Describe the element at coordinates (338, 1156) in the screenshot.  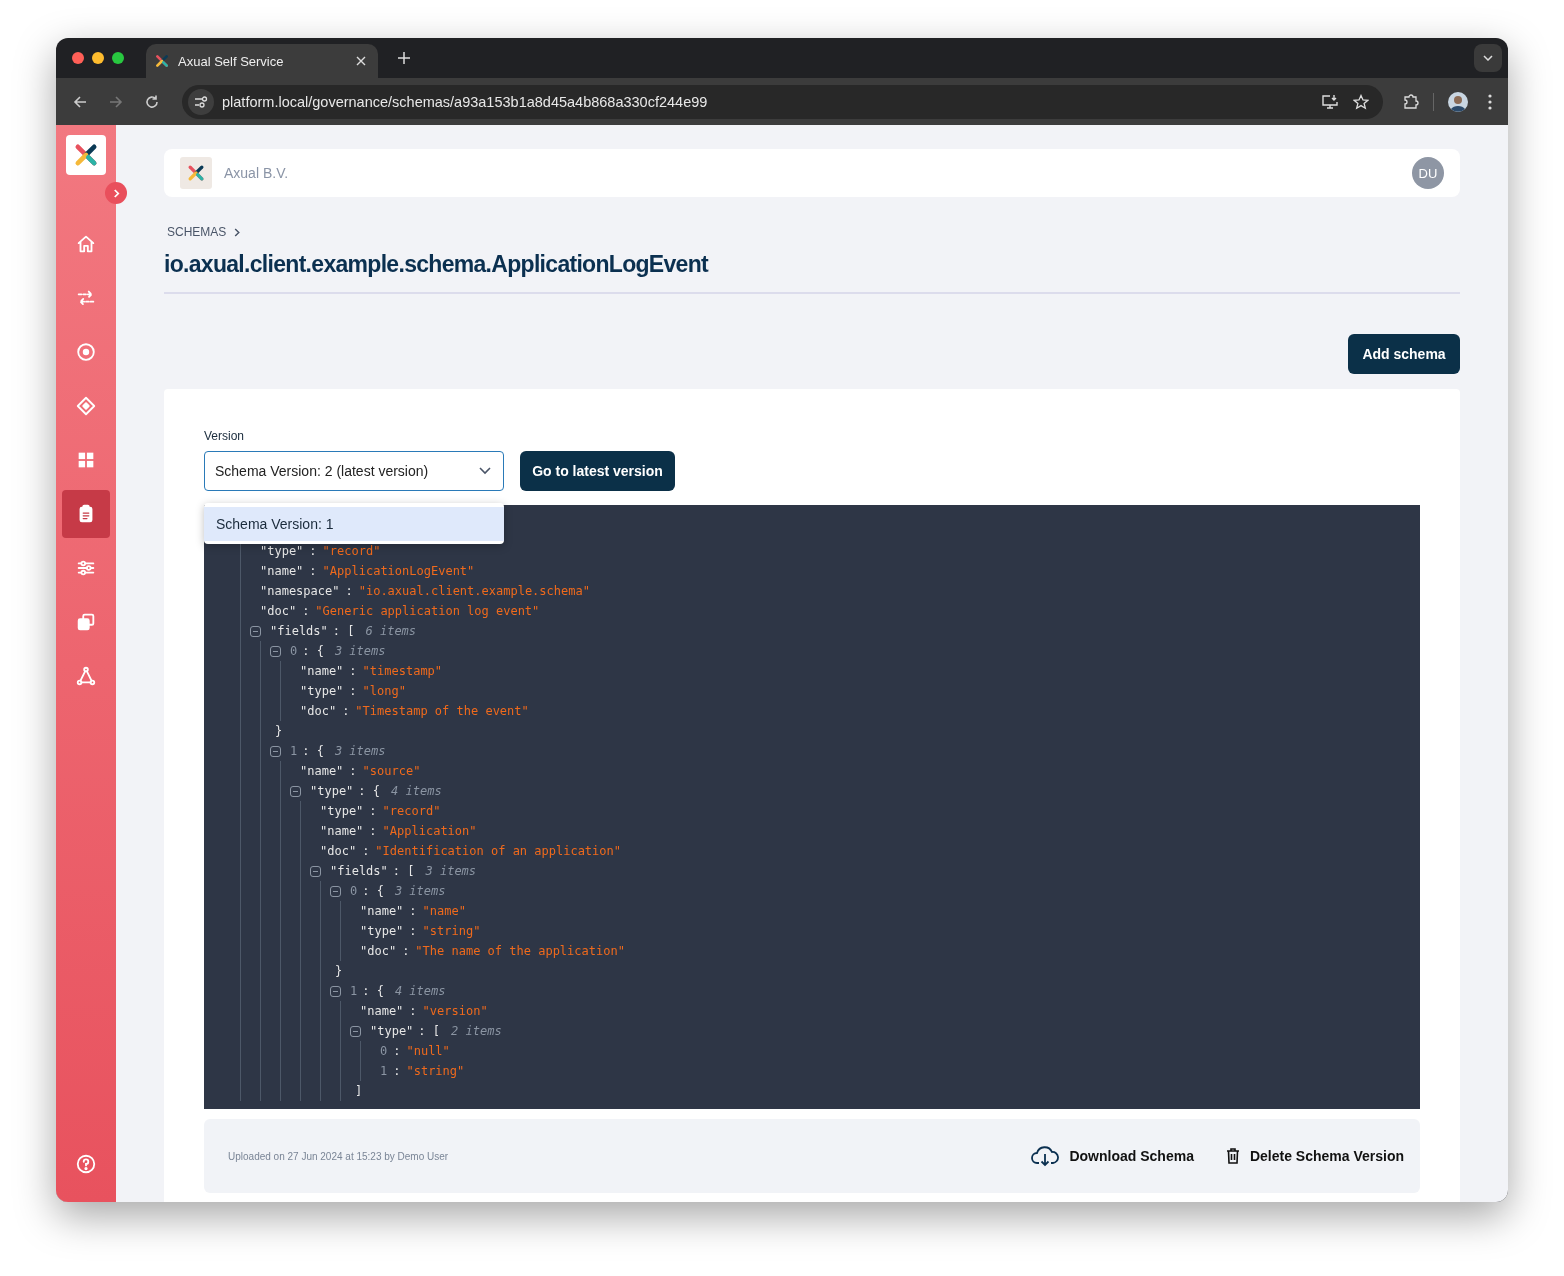
I see `upload-info: Uploaded on 27 Jun 2024 at 15:23 by Demo User` at that location.